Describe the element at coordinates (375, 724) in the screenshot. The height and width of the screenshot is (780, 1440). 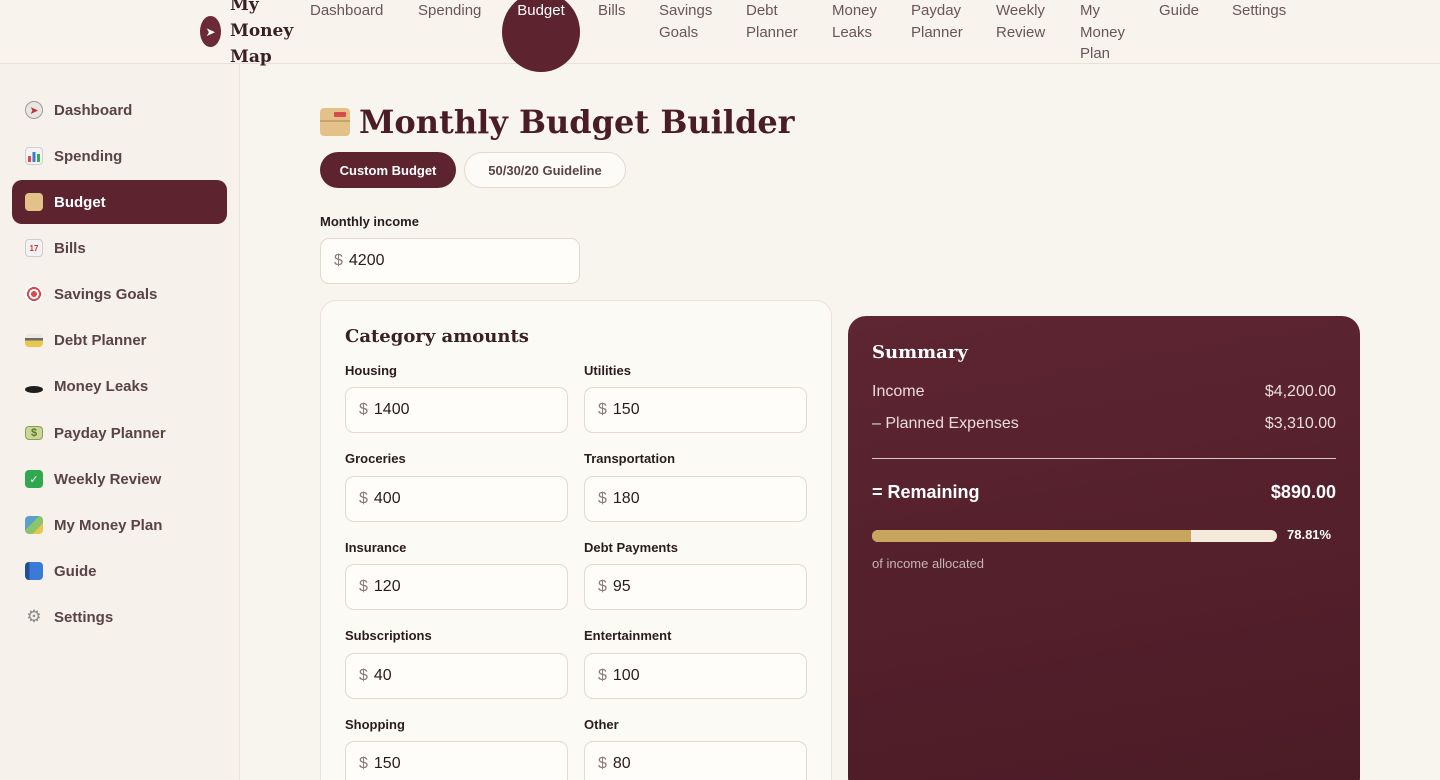
I see `category-label: Shopping` at that location.